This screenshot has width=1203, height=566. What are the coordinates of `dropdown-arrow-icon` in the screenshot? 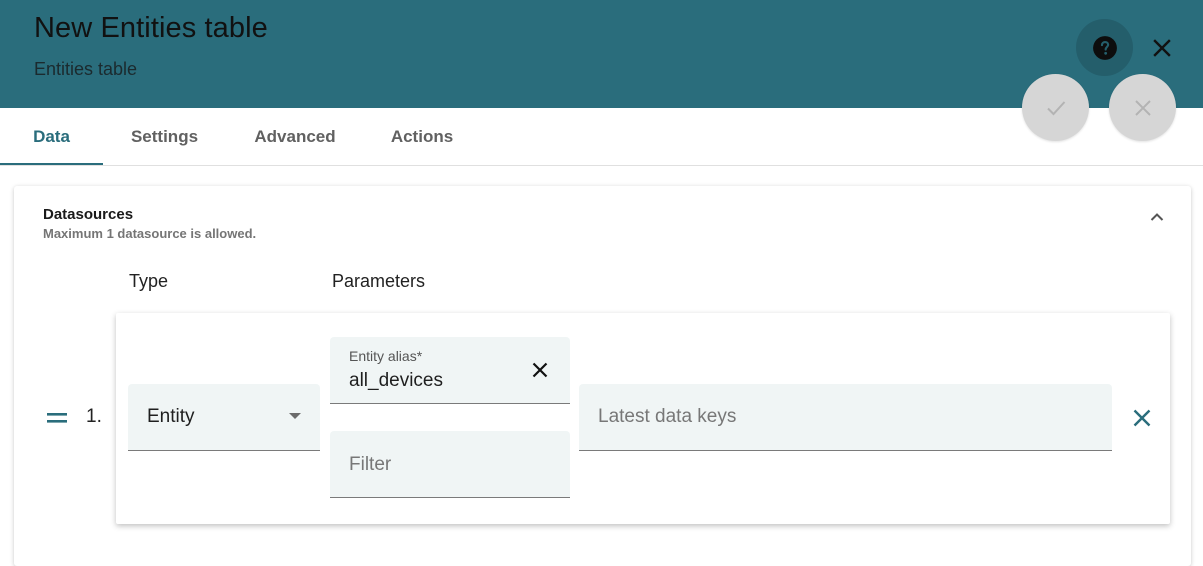 It's located at (295, 416).